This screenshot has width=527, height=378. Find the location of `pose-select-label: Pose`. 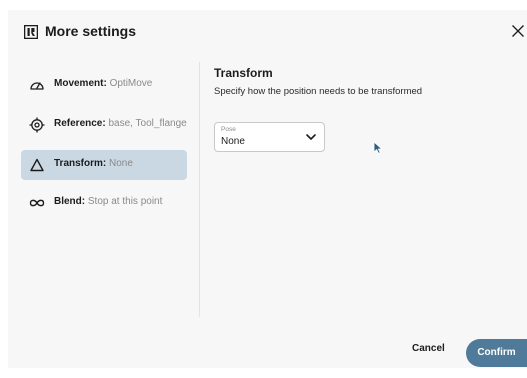

pose-select-label: Pose is located at coordinates (228, 129).